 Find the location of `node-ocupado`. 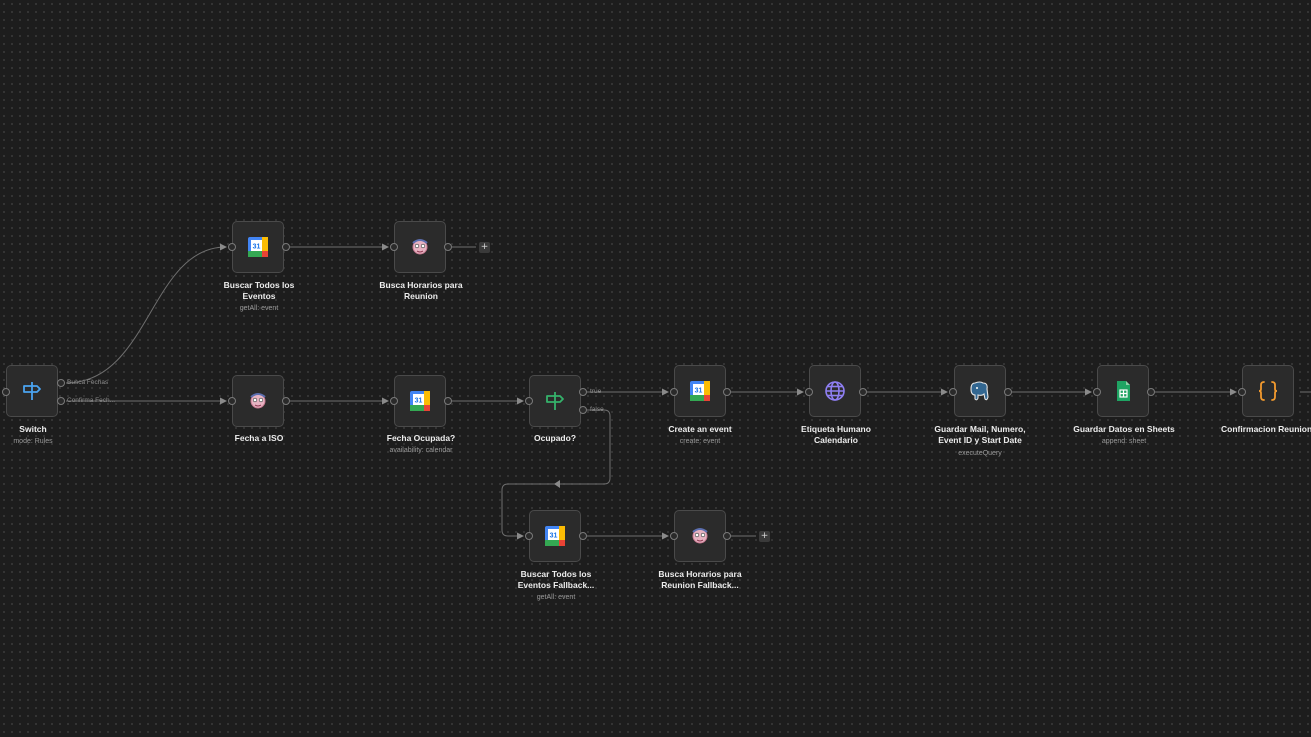

node-ocupado is located at coordinates (555, 401).